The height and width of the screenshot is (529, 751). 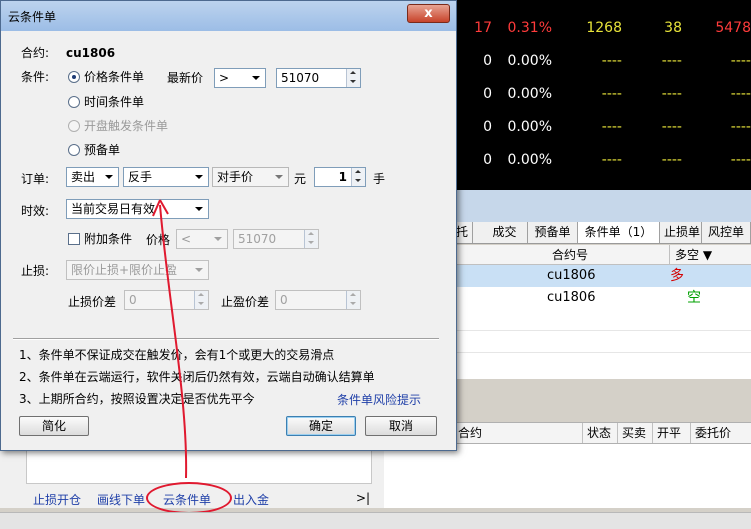 What do you see at coordinates (505, 232) in the screenshot?
I see `tab-filled: 成交` at bounding box center [505, 232].